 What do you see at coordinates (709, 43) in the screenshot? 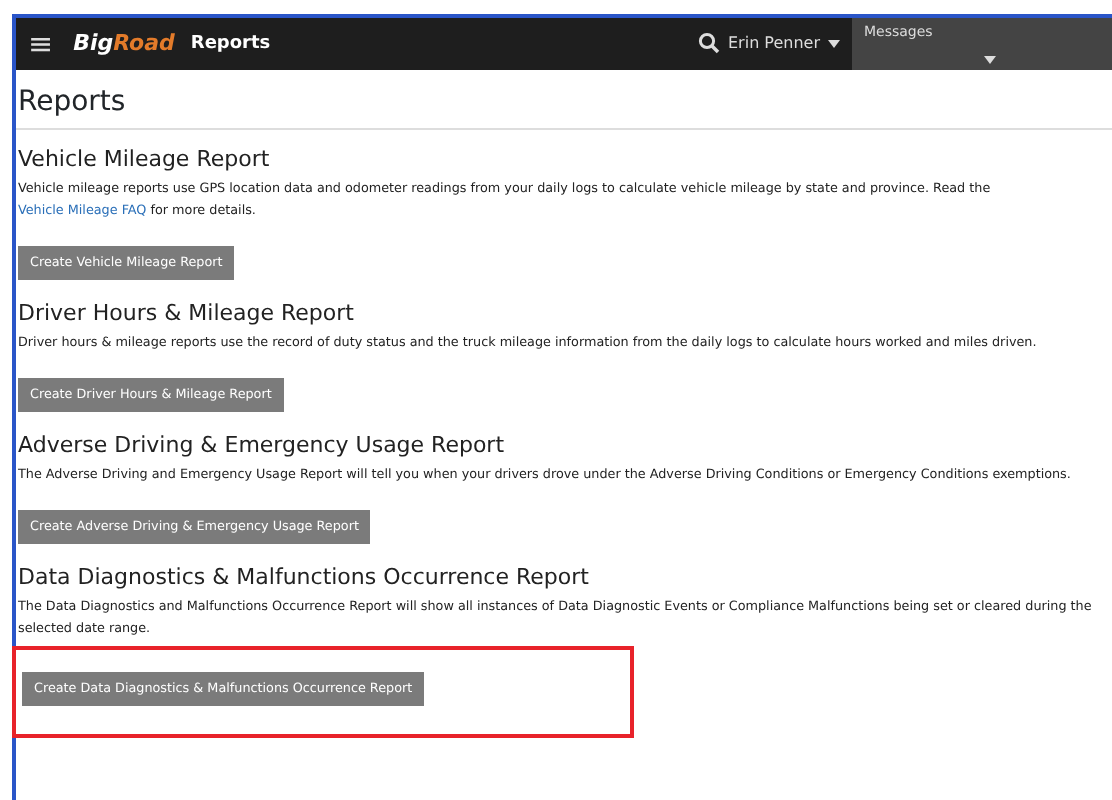
I see `search-icon` at bounding box center [709, 43].